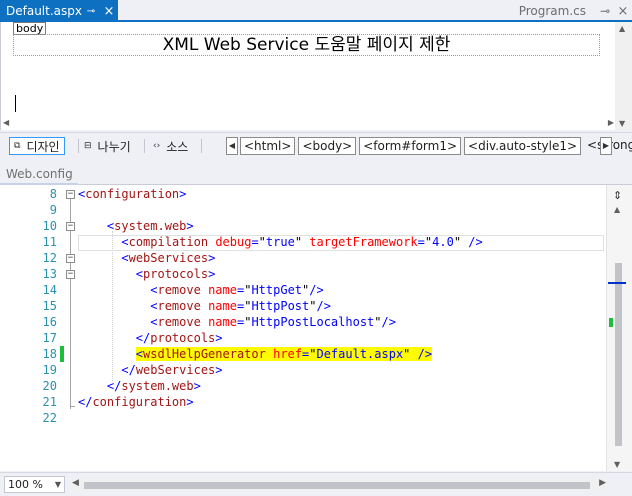  What do you see at coordinates (301, 338) in the screenshot?
I see `code-line: 17 </protocols>` at bounding box center [301, 338].